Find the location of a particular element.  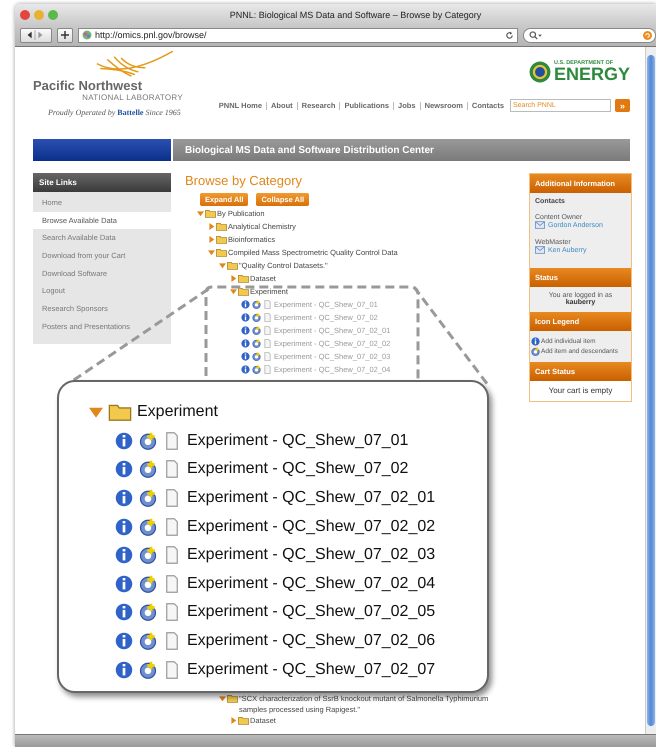

tree-item-label: Experiment - QC_Shew_07_02_06 is located at coordinates (311, 641).